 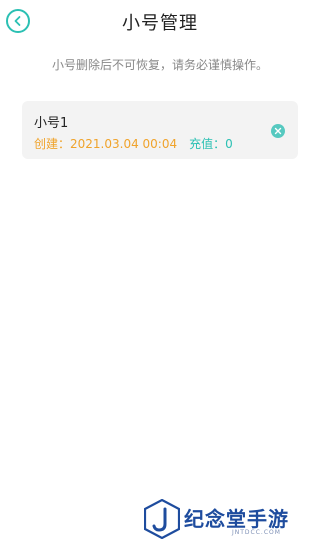 I want to click on close-icon, so click(x=278, y=131).